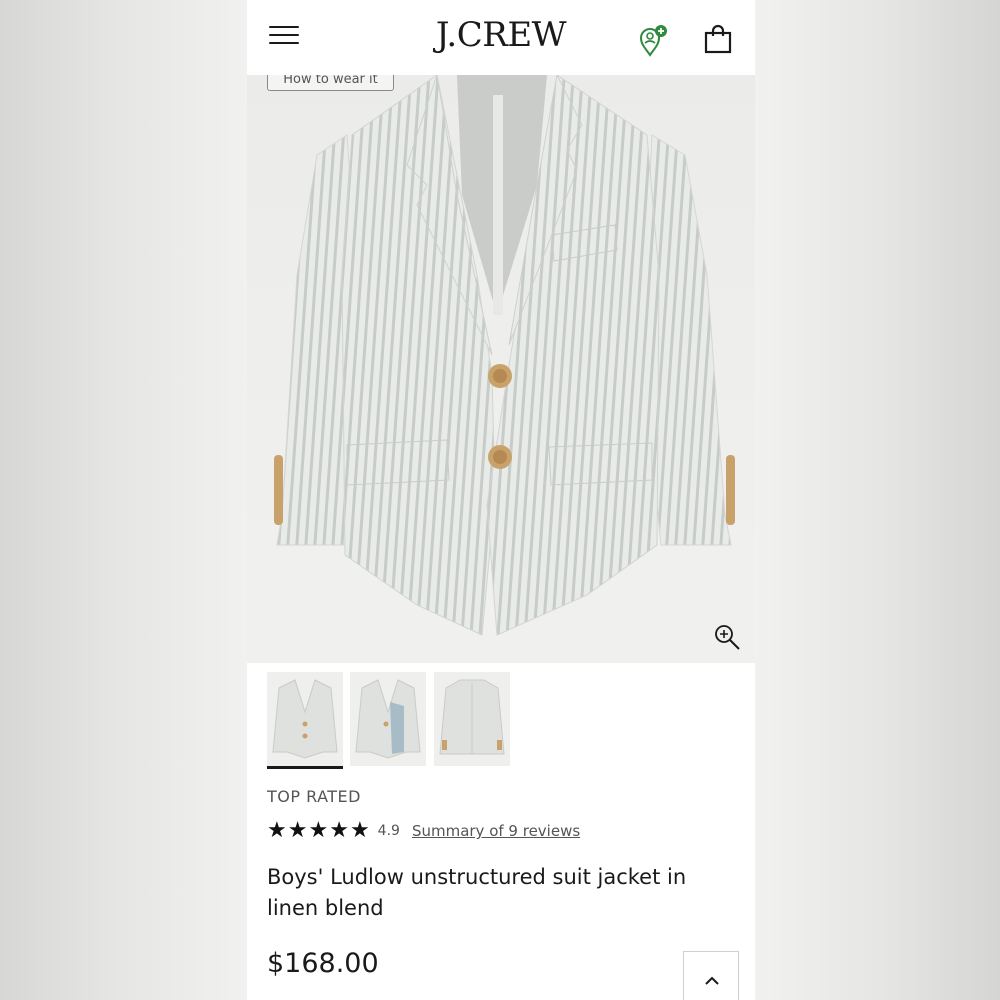 The image size is (1000, 1000). I want to click on star-rating: ★ ★ ★ ★ ★, so click(318, 831).